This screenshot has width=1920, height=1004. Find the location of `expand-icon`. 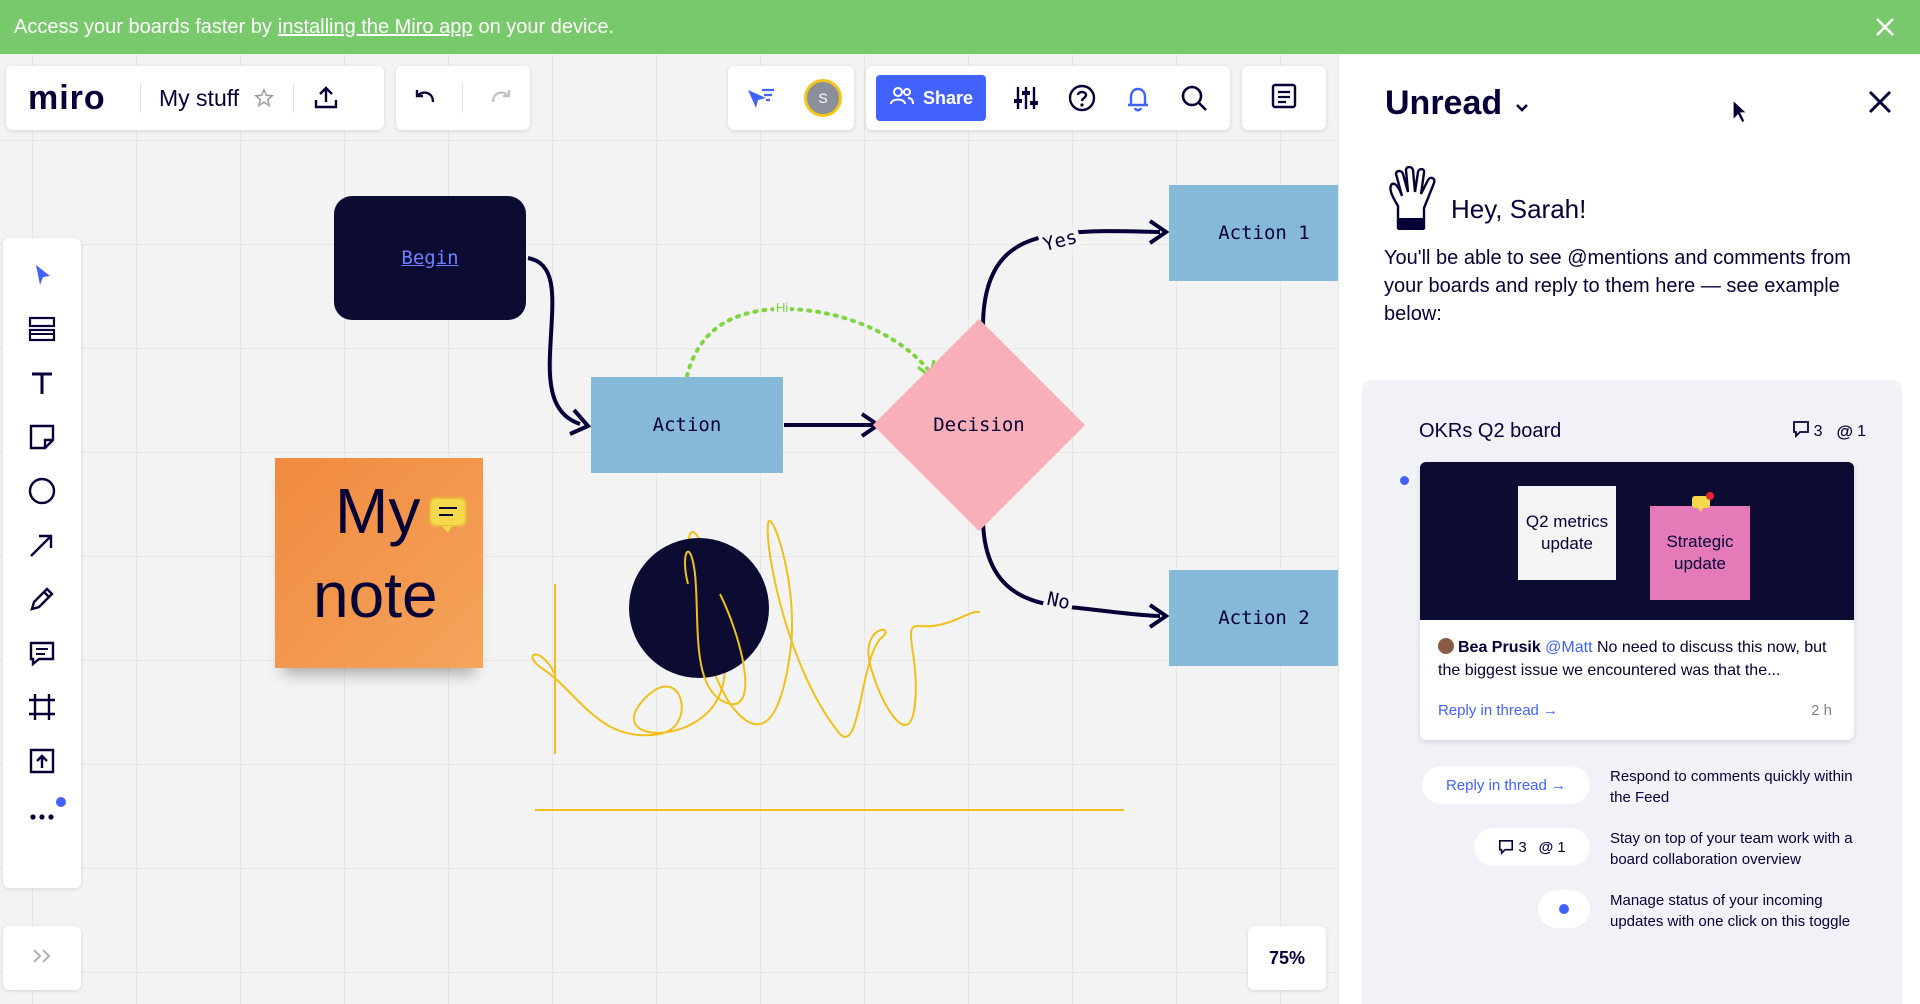

expand-icon is located at coordinates (42, 958).